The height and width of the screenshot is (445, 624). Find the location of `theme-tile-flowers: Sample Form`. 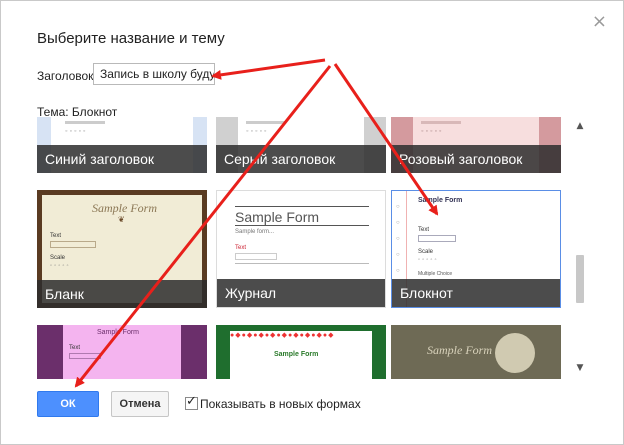

theme-tile-flowers: Sample Form is located at coordinates (476, 352).